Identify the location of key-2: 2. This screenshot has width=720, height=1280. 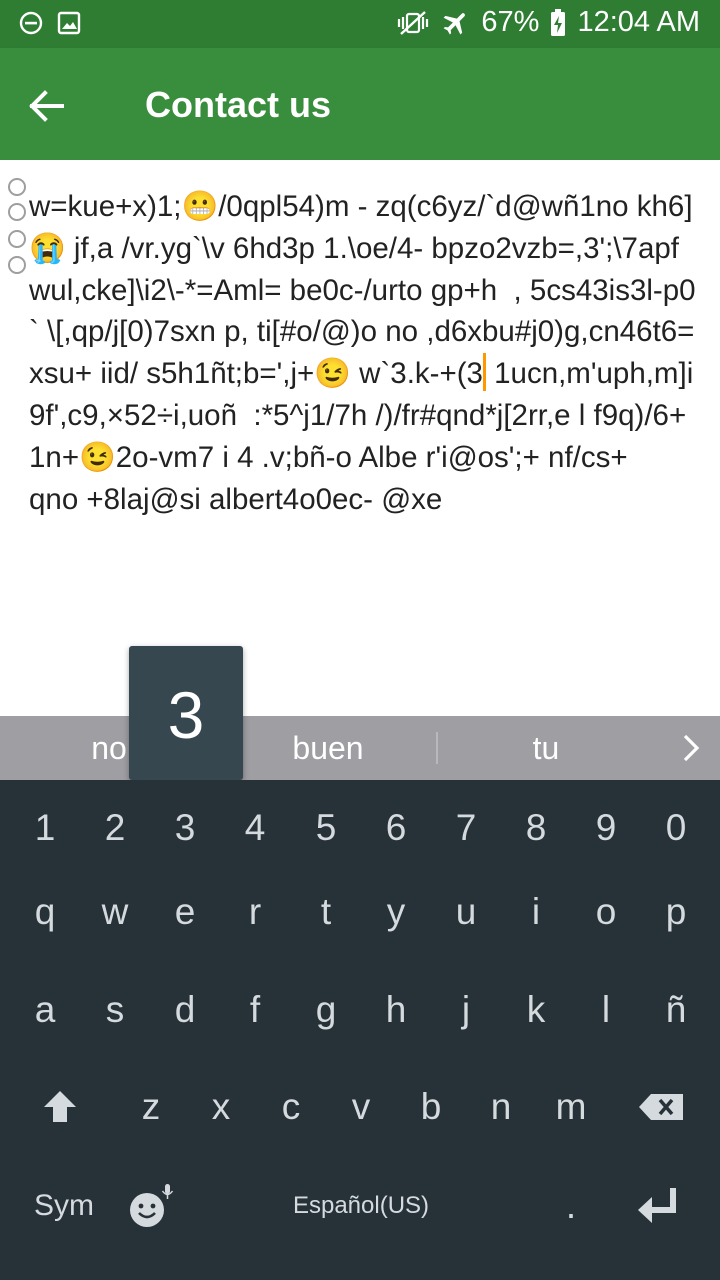
(115, 828).